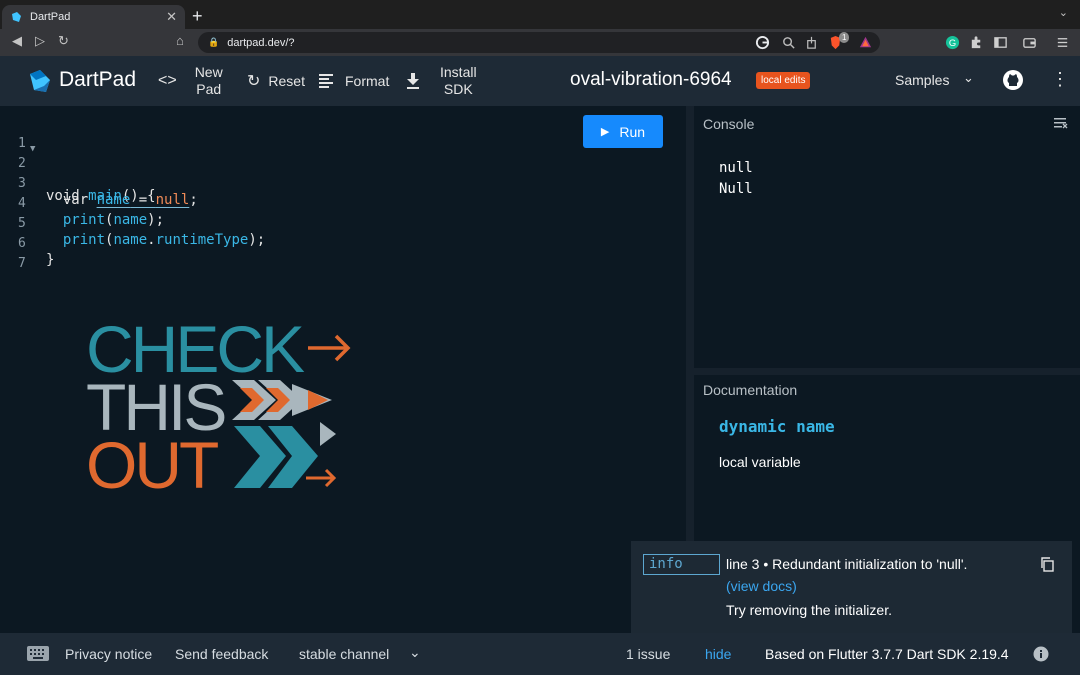  I want to click on code-line: 6 }, so click(300, 244).